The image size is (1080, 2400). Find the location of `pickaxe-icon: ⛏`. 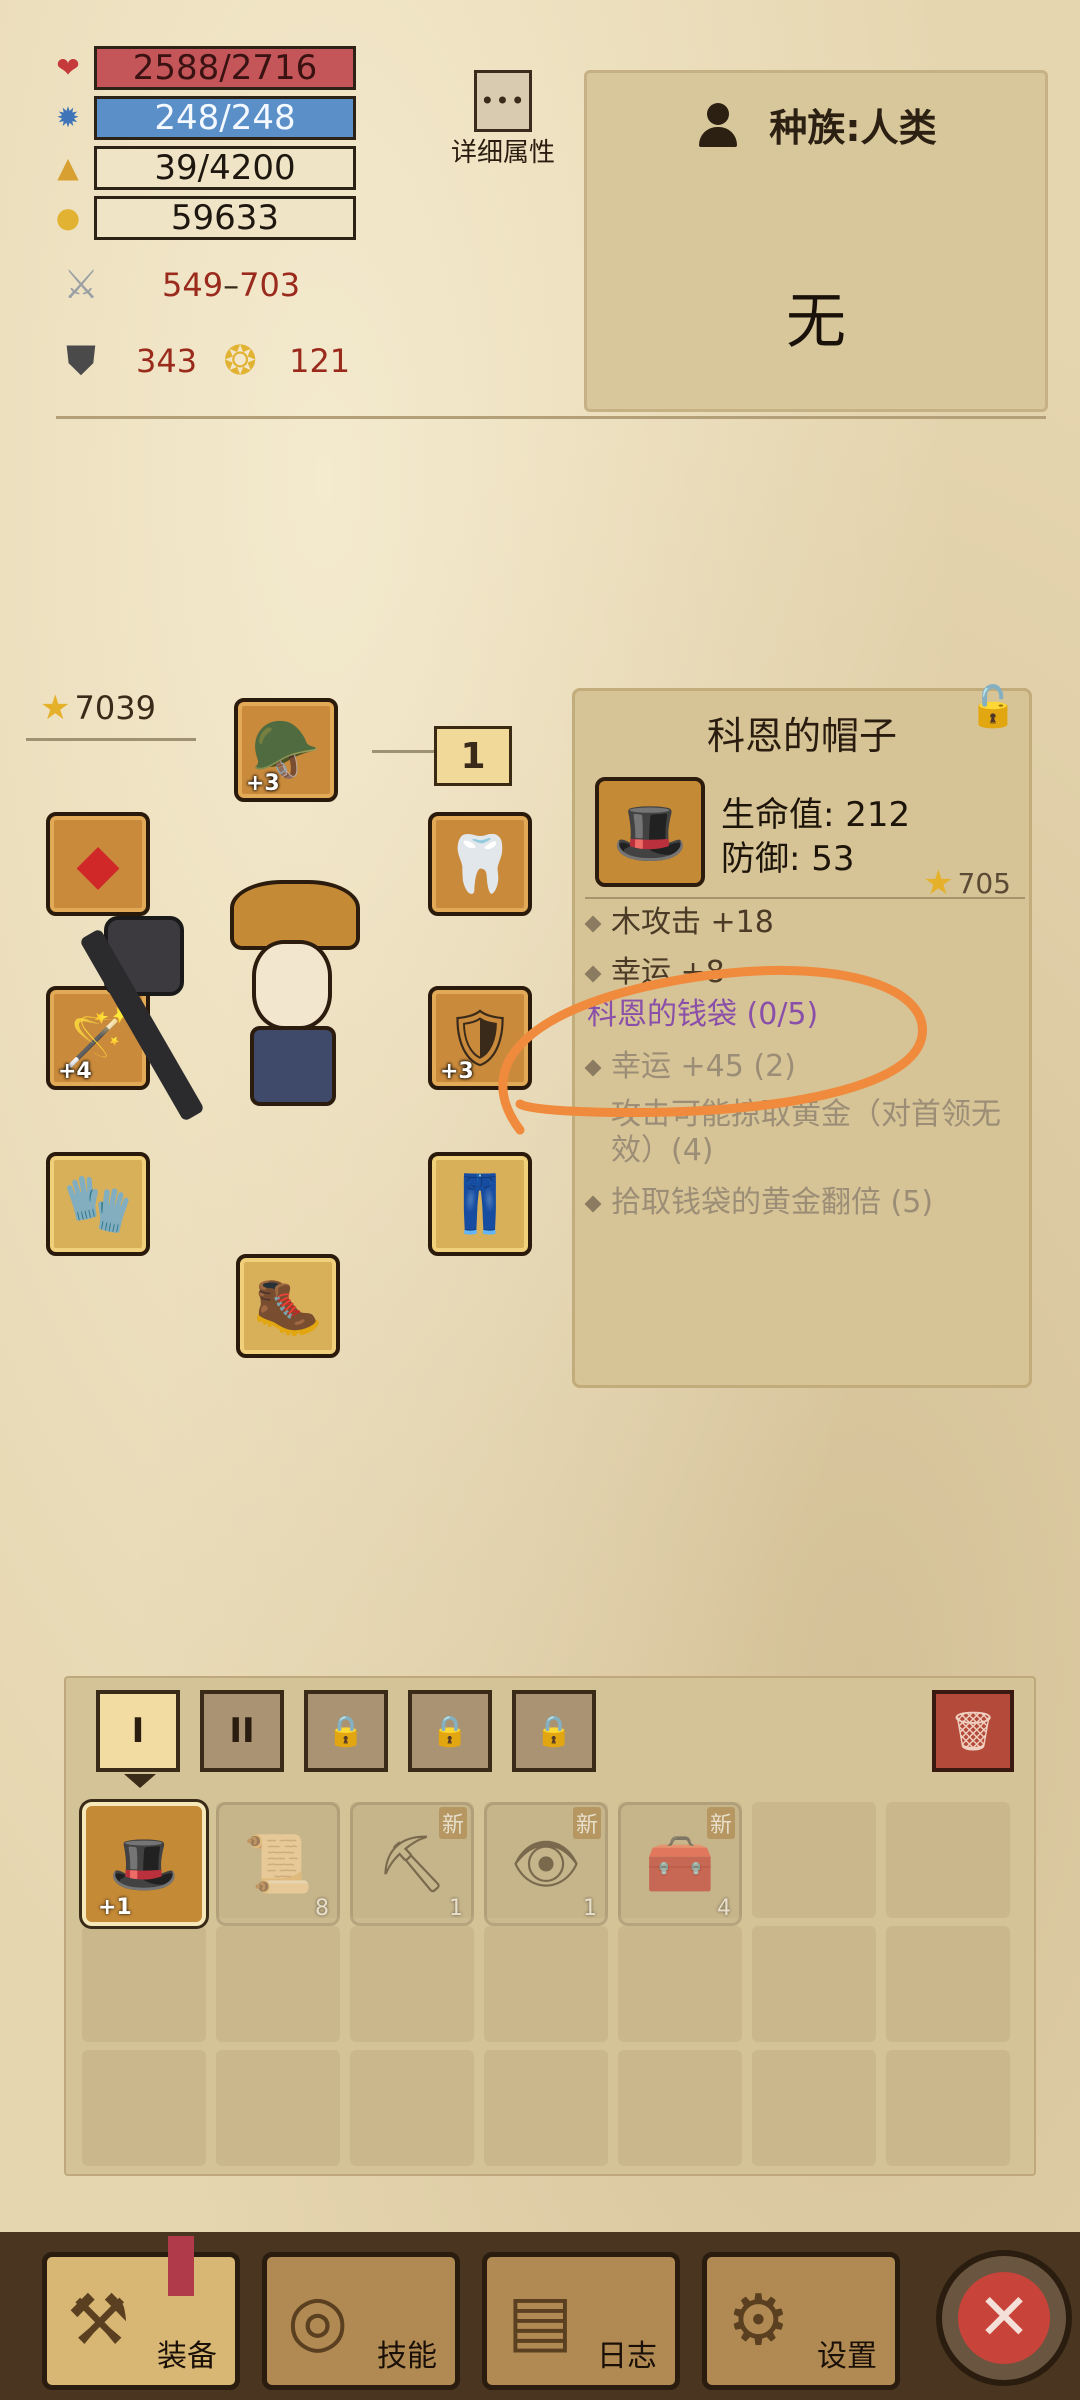

pickaxe-icon: ⛏ is located at coordinates (412, 1864).